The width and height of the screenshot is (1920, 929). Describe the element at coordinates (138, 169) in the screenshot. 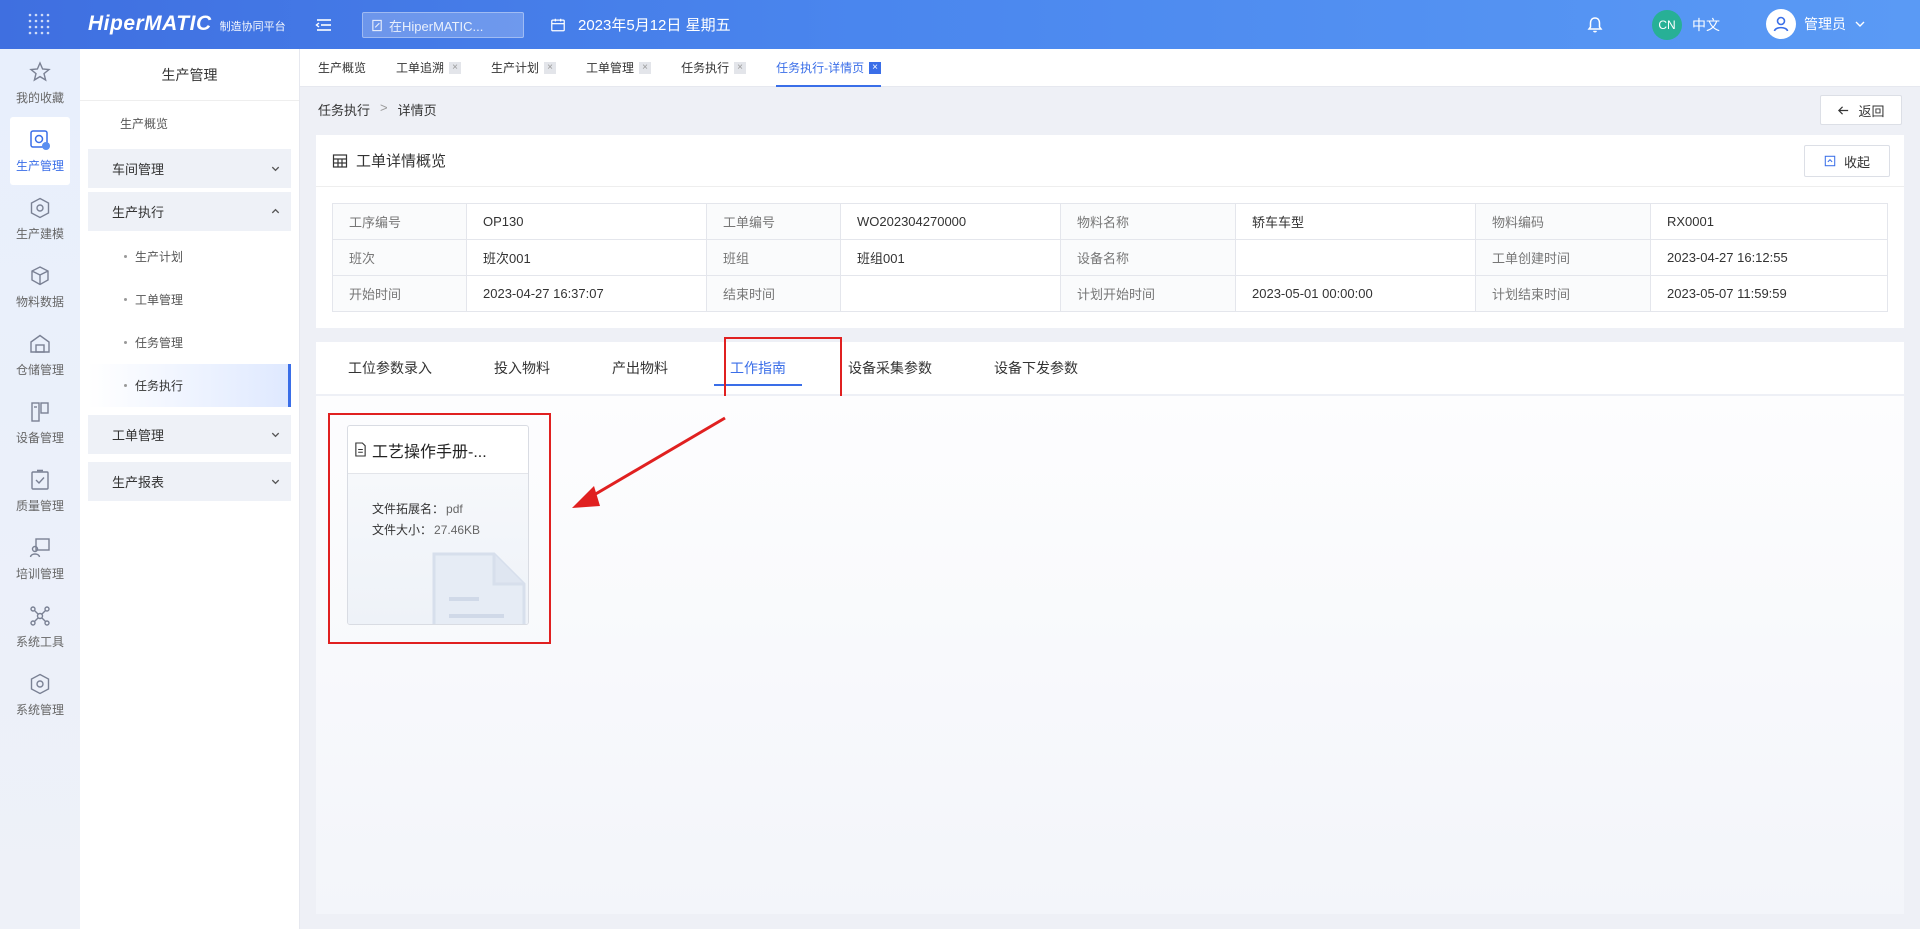

I see `sidebar-group-label: 车间管理` at that location.